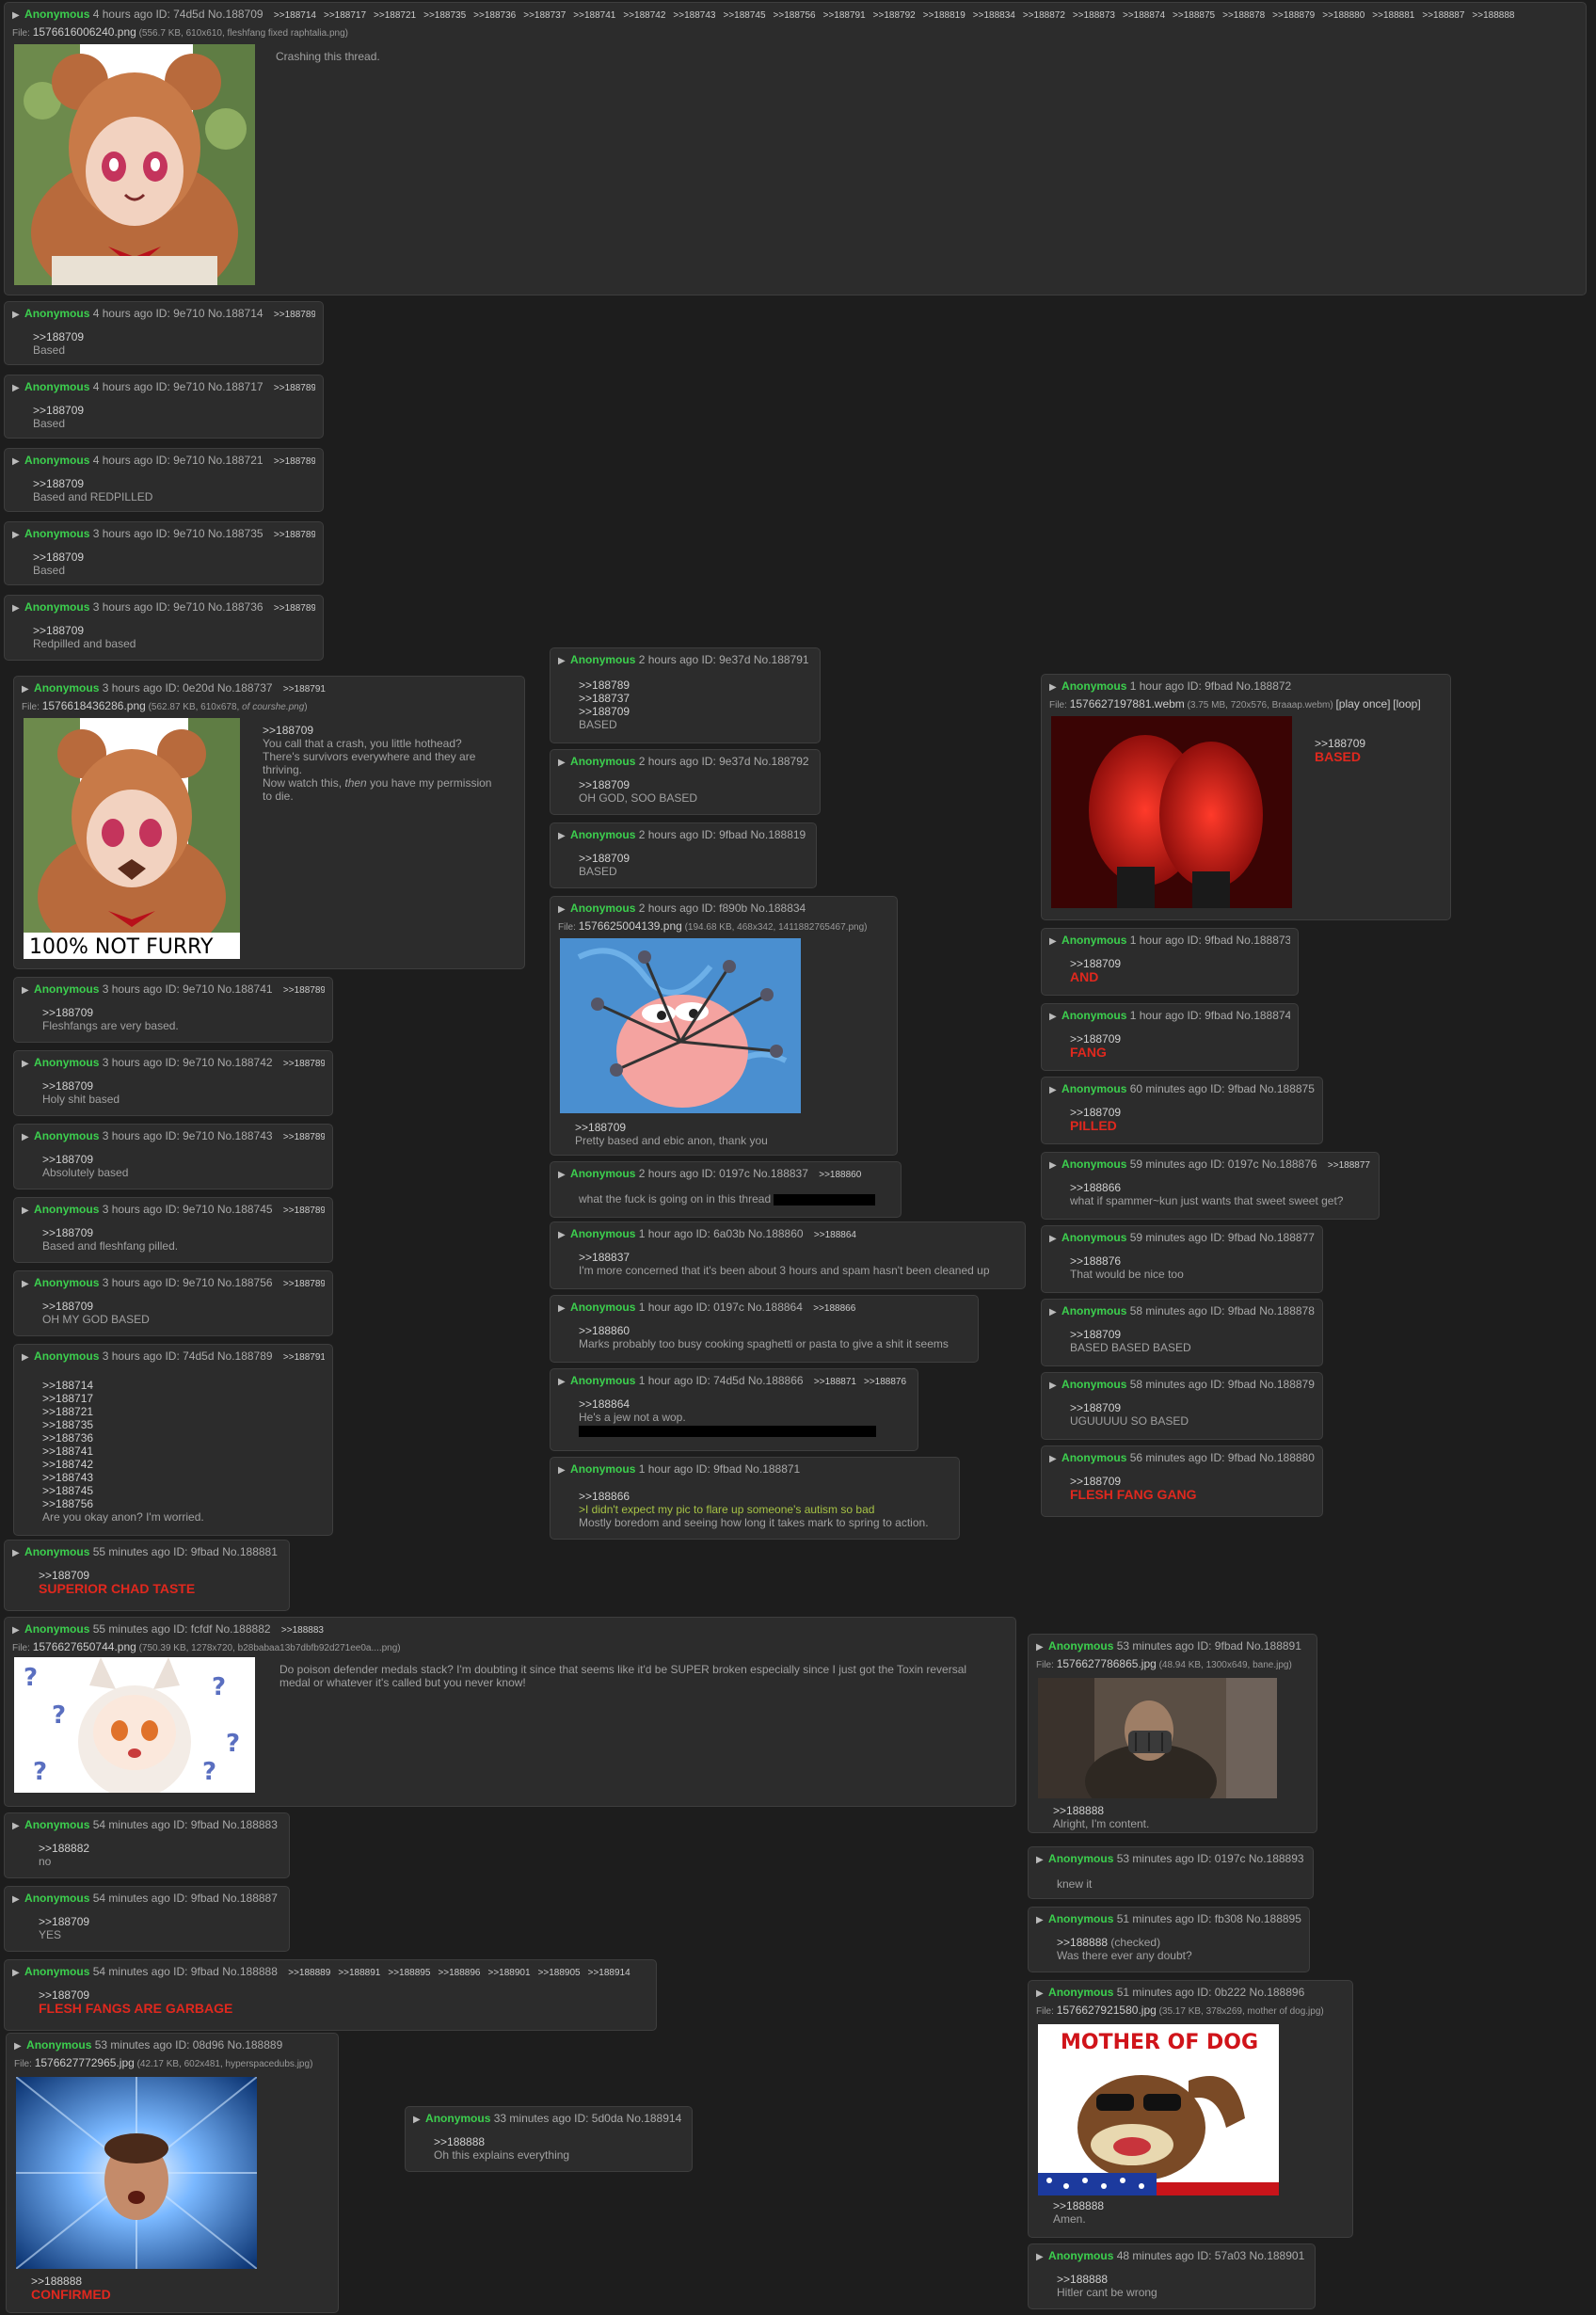  Describe the element at coordinates (183, 1386) in the screenshot. I see `quote-link: >>188714` at that location.